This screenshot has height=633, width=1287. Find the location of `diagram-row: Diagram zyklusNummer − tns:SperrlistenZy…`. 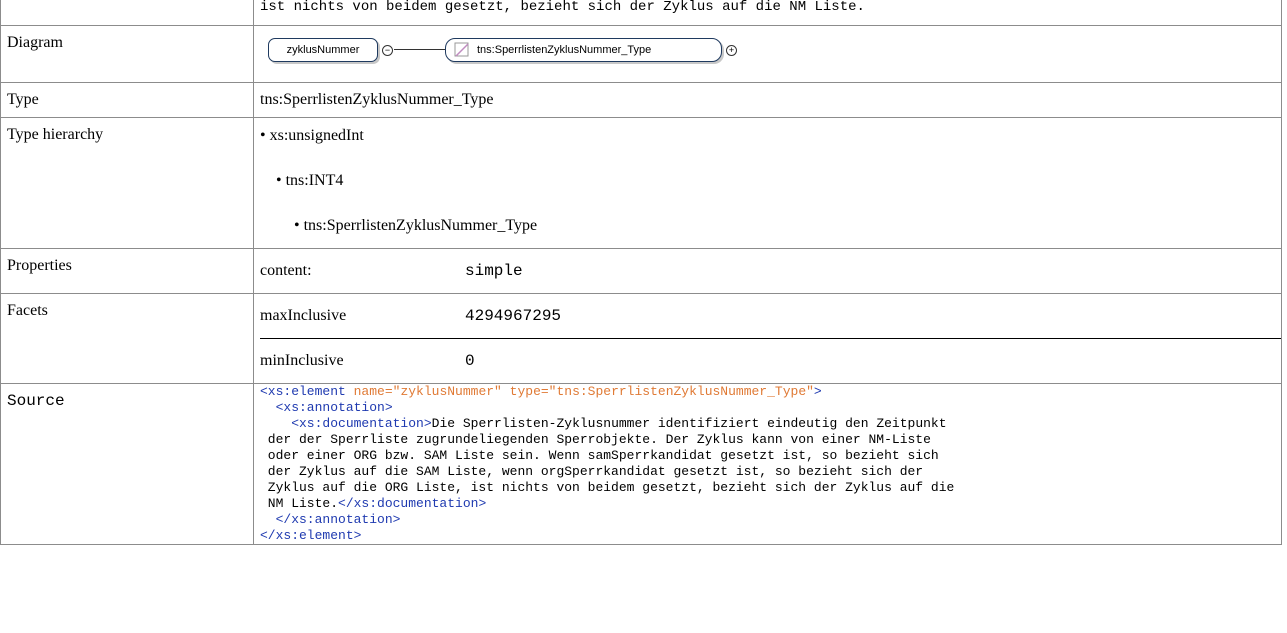

diagram-row: Diagram zyklusNummer − tns:SperrlistenZy… is located at coordinates (641, 54).